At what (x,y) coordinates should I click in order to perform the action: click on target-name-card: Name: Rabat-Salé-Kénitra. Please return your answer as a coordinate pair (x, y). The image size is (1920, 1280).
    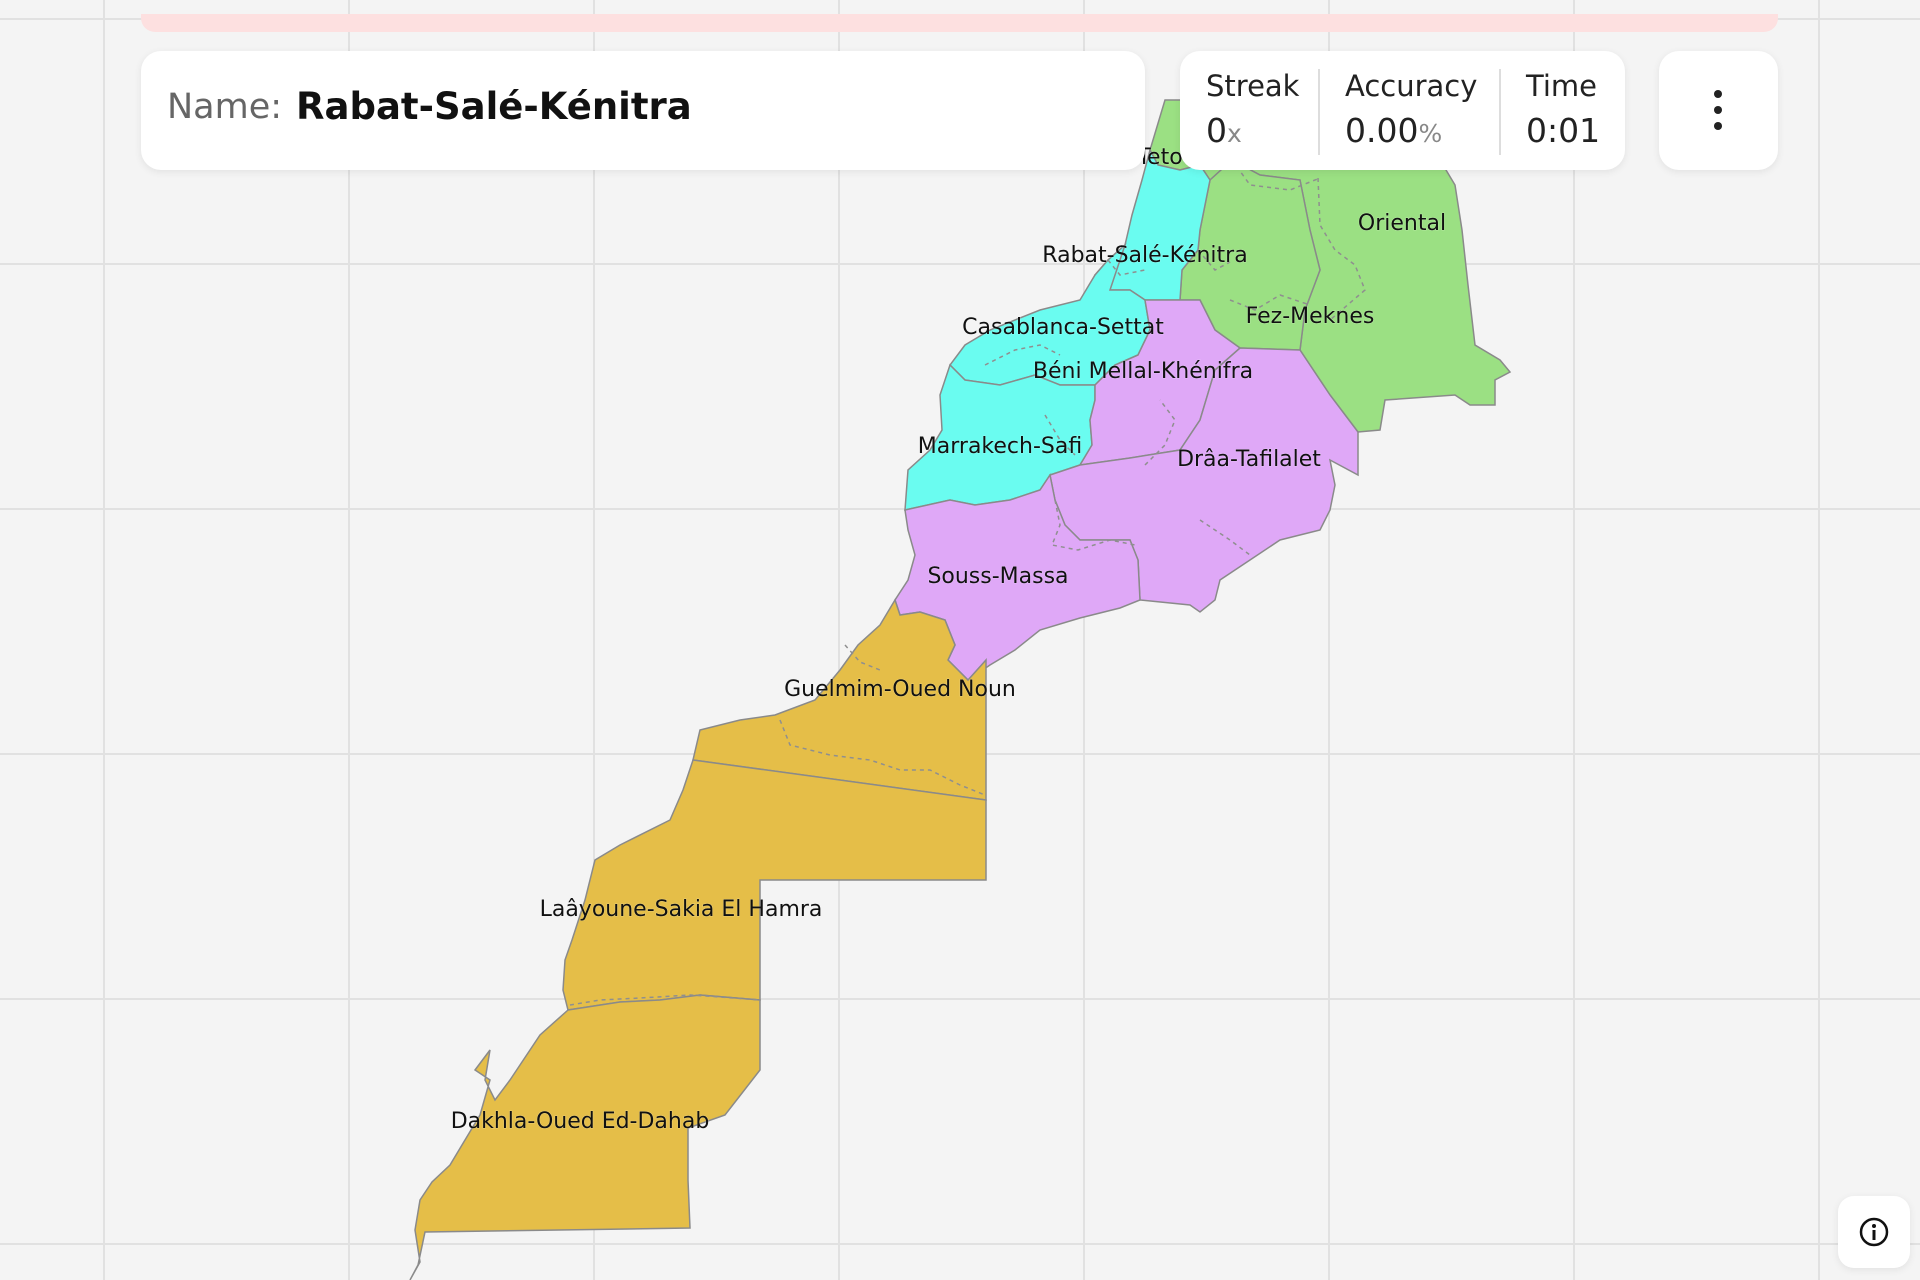
    Looking at the image, I should click on (643, 110).